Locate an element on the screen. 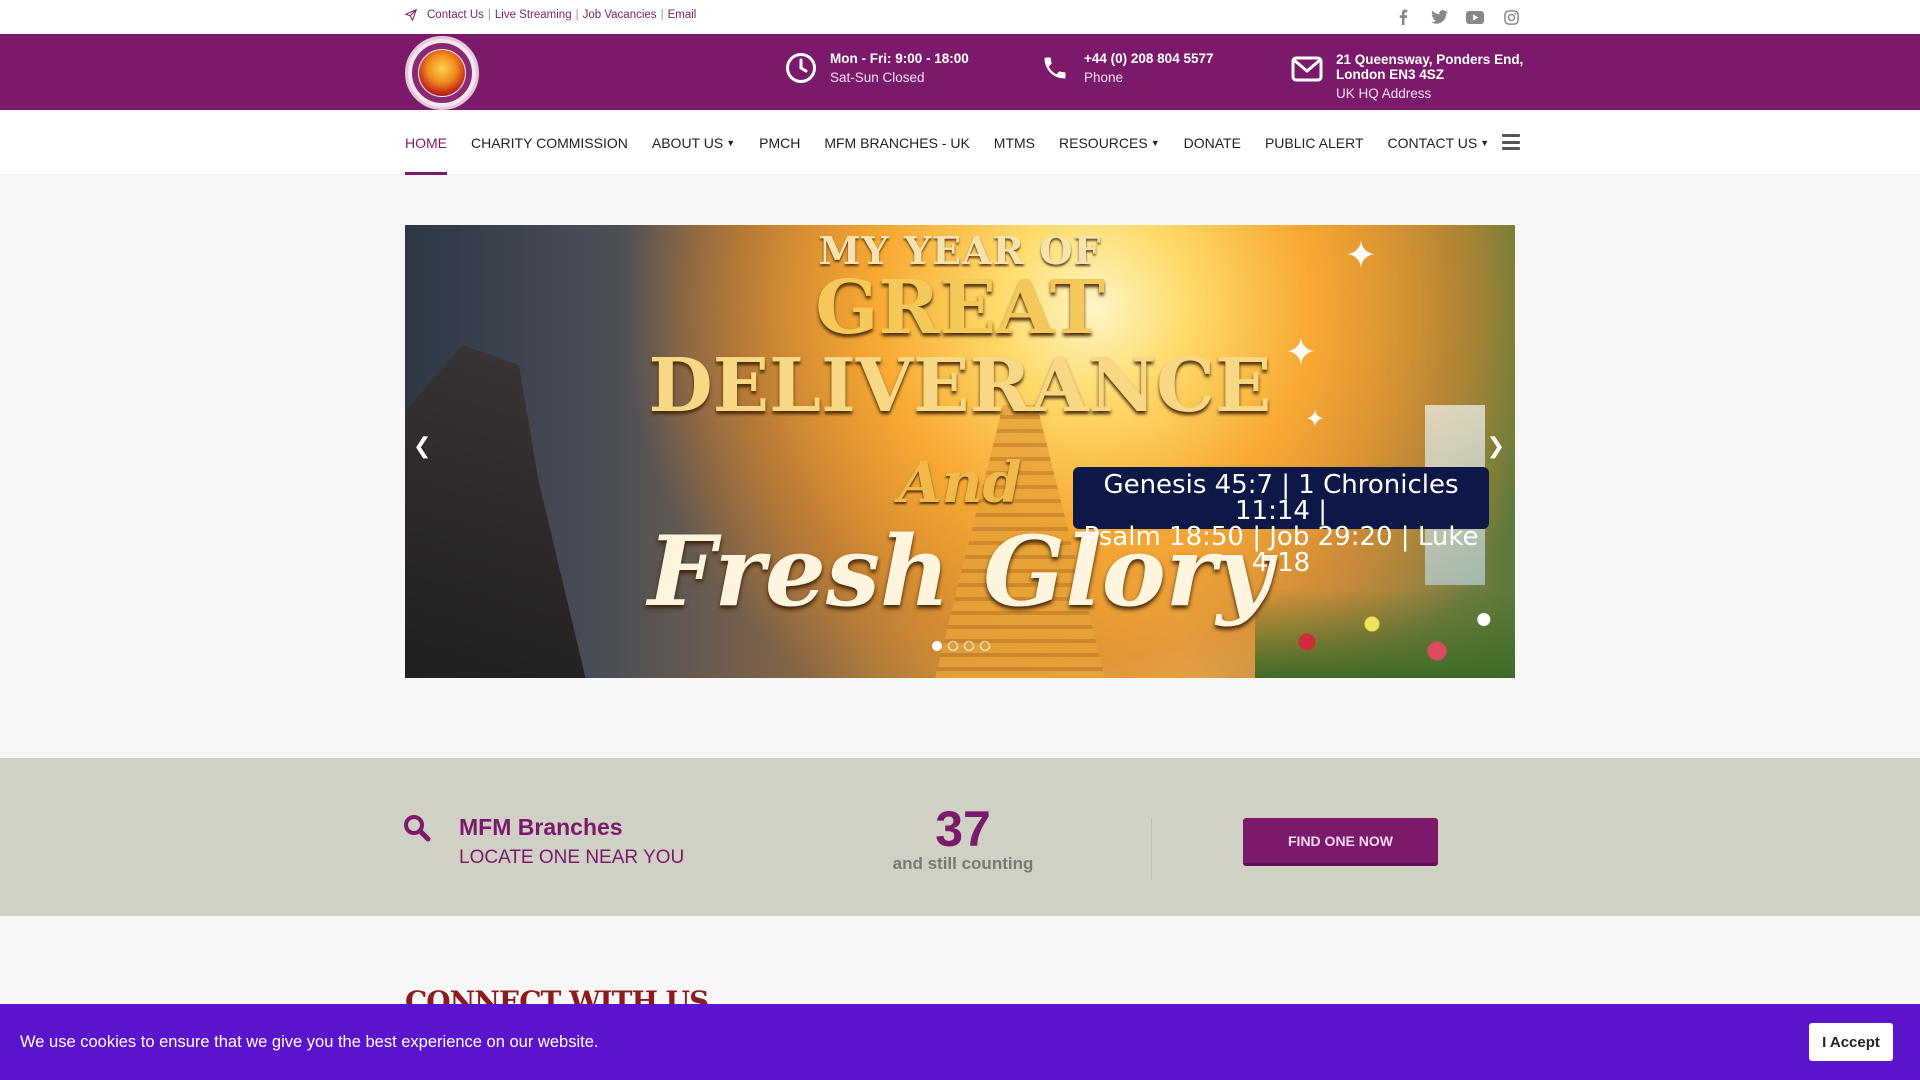 The width and height of the screenshot is (1920, 1080). nav-mfm-branches-uk: MFM BRANCHES - UK is located at coordinates (896, 142).